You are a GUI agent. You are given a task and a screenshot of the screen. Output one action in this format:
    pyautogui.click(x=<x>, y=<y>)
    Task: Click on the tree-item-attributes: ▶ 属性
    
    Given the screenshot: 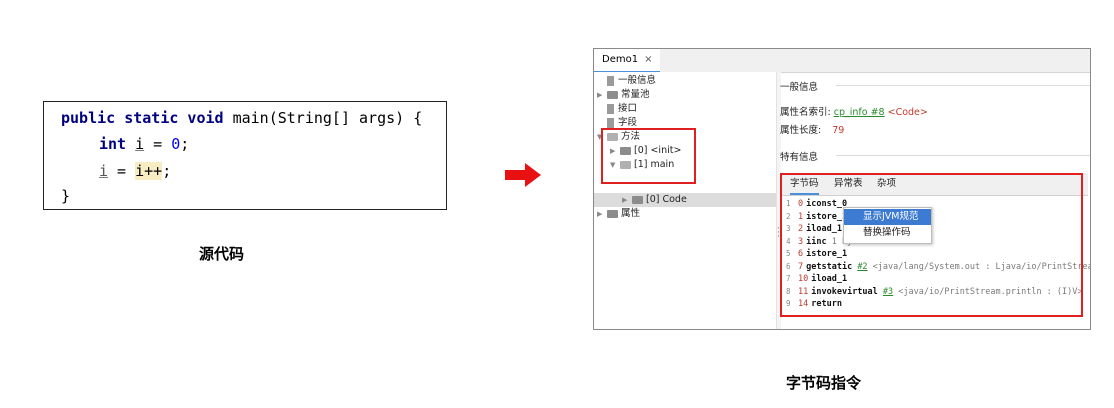 What is the action you would take?
    pyautogui.click(x=618, y=214)
    